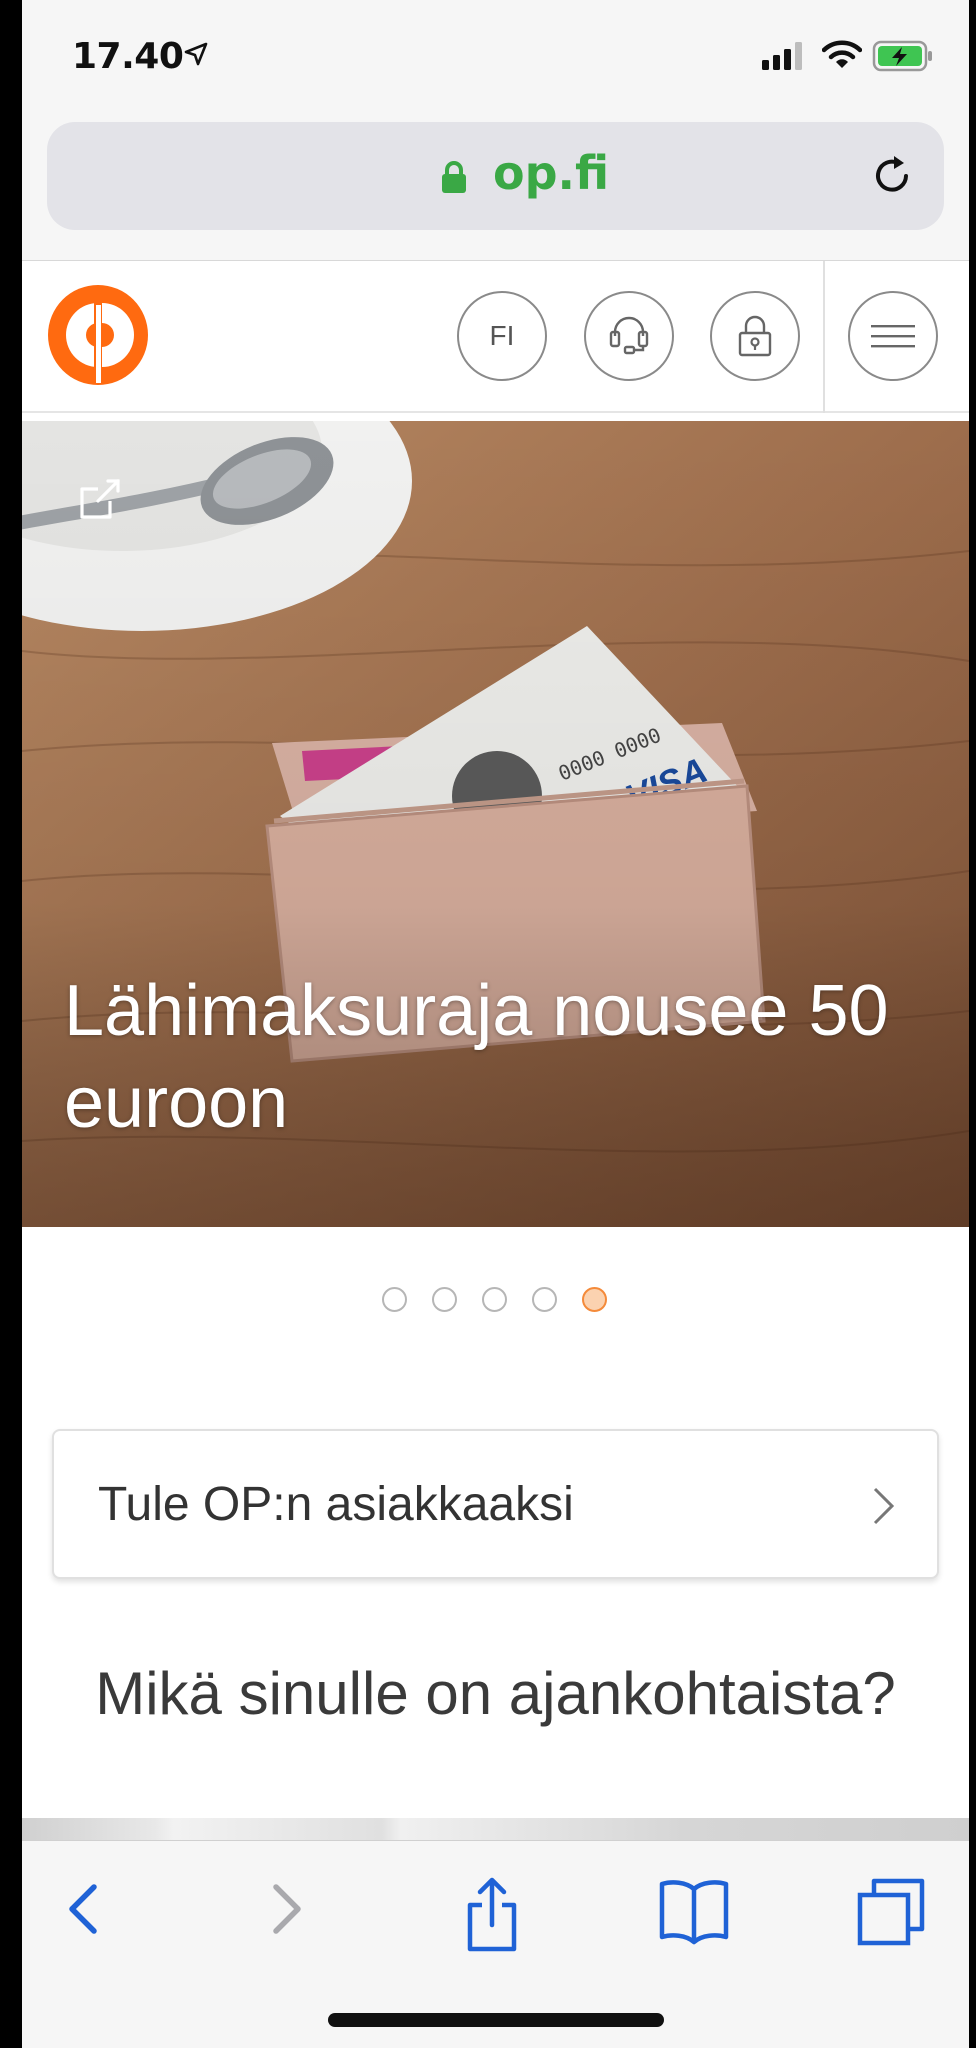 This screenshot has height=2048, width=976. What do you see at coordinates (782, 56) in the screenshot?
I see `cellular-signal-icon` at bounding box center [782, 56].